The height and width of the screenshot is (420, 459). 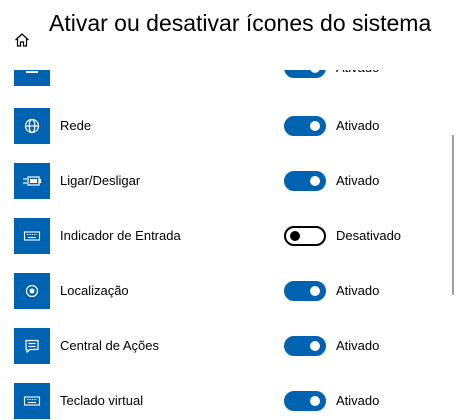 I want to click on toggle-teclado-virtual, so click(x=305, y=401).